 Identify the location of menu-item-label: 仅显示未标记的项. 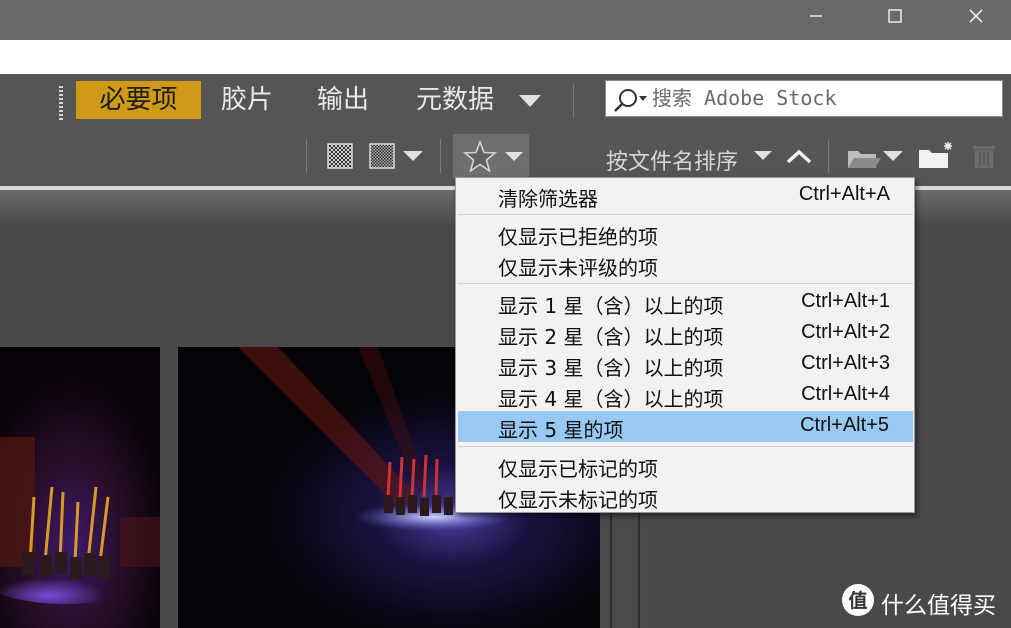
(578, 500).